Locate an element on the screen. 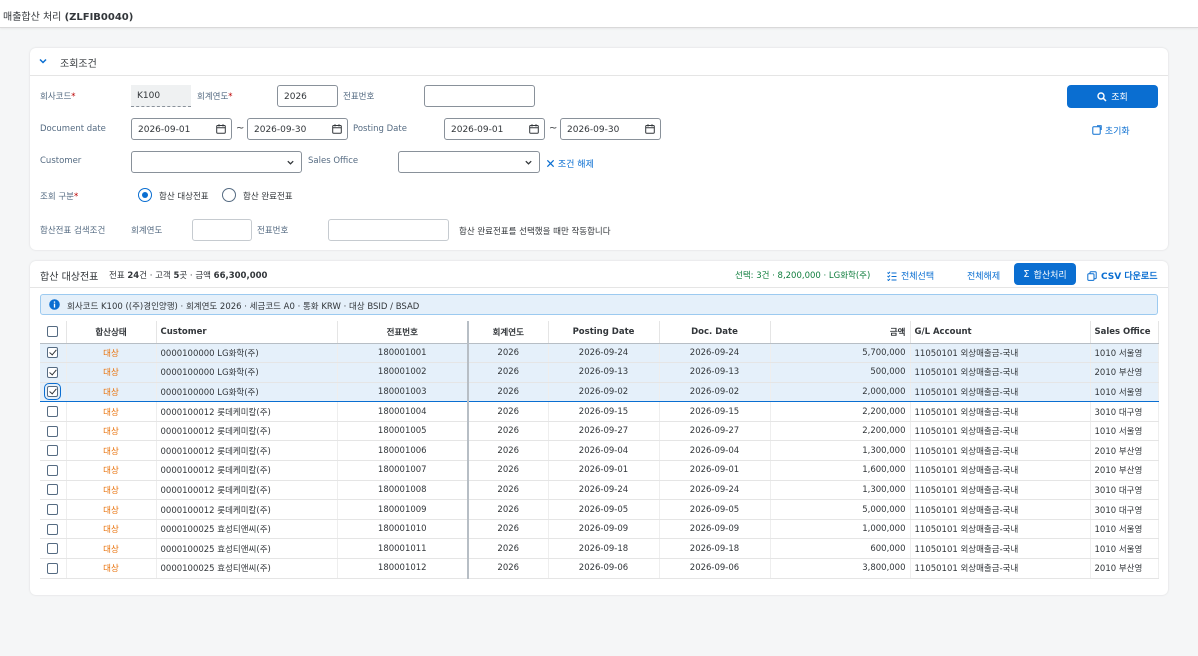  doc-no-cell: 180001011 is located at coordinates (403, 549).